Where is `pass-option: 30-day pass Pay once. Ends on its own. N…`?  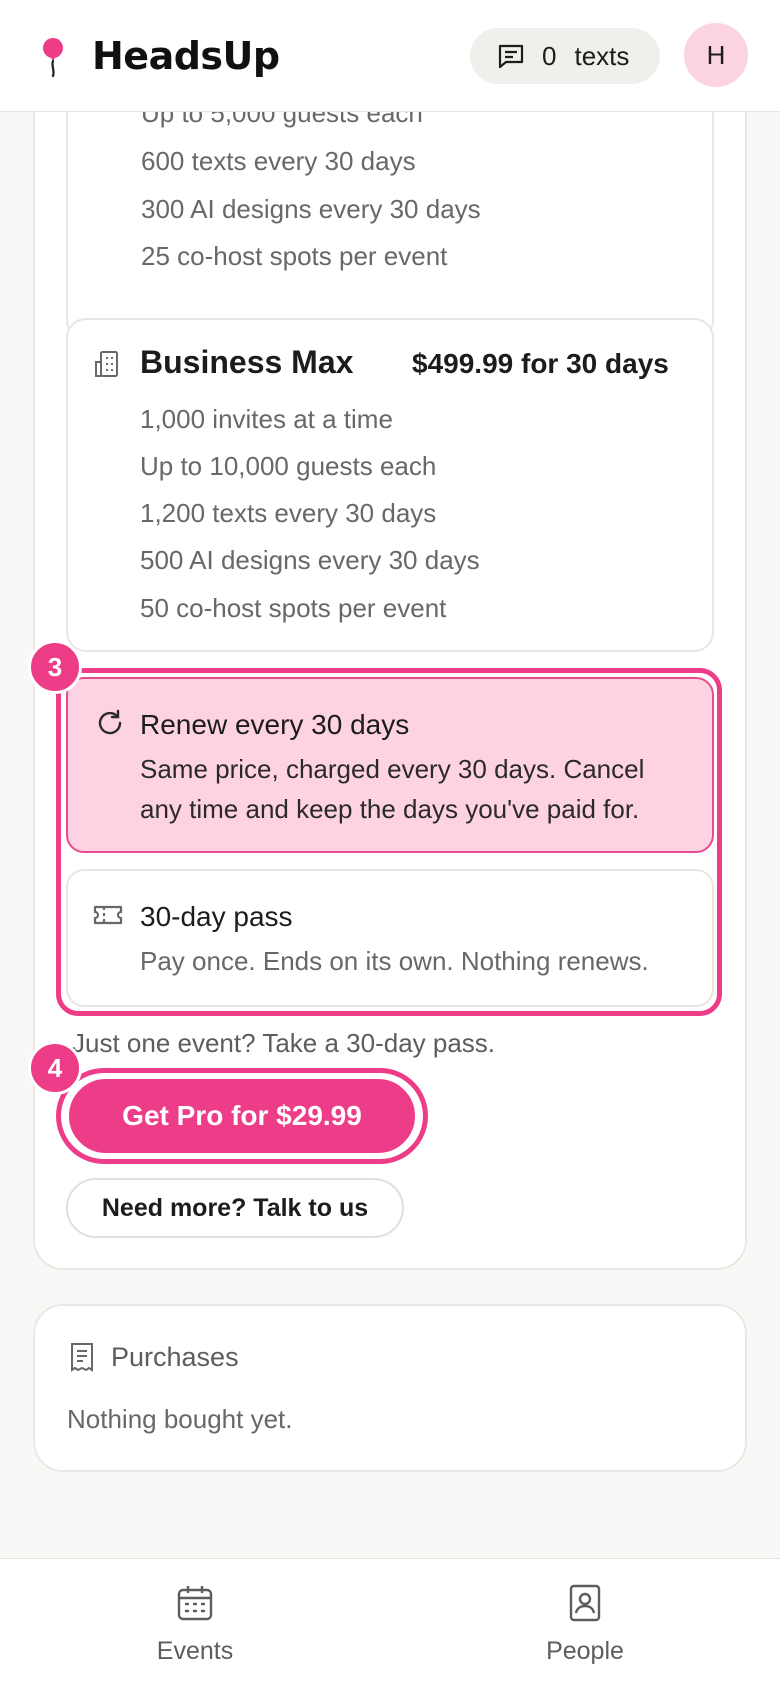
pass-option: 30-day pass Pay once. Ends on its own. N… is located at coordinates (390, 938).